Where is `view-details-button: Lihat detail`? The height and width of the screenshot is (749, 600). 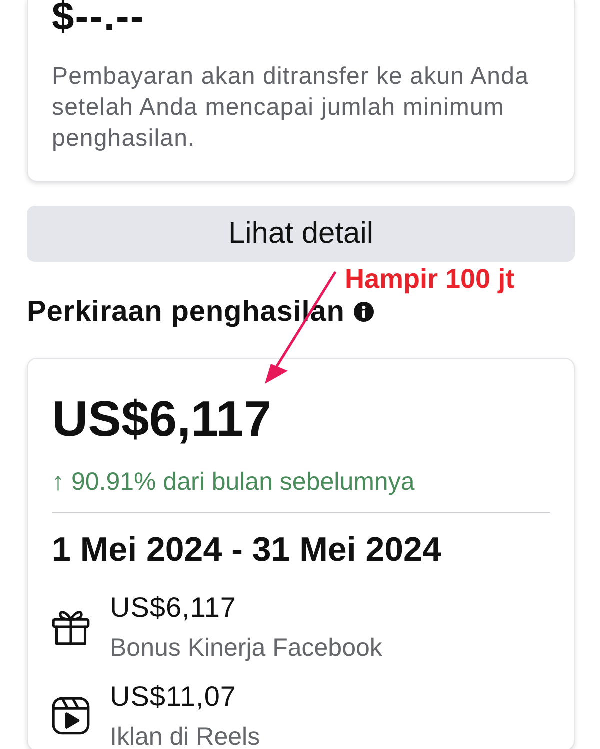
view-details-button: Lihat detail is located at coordinates (301, 234).